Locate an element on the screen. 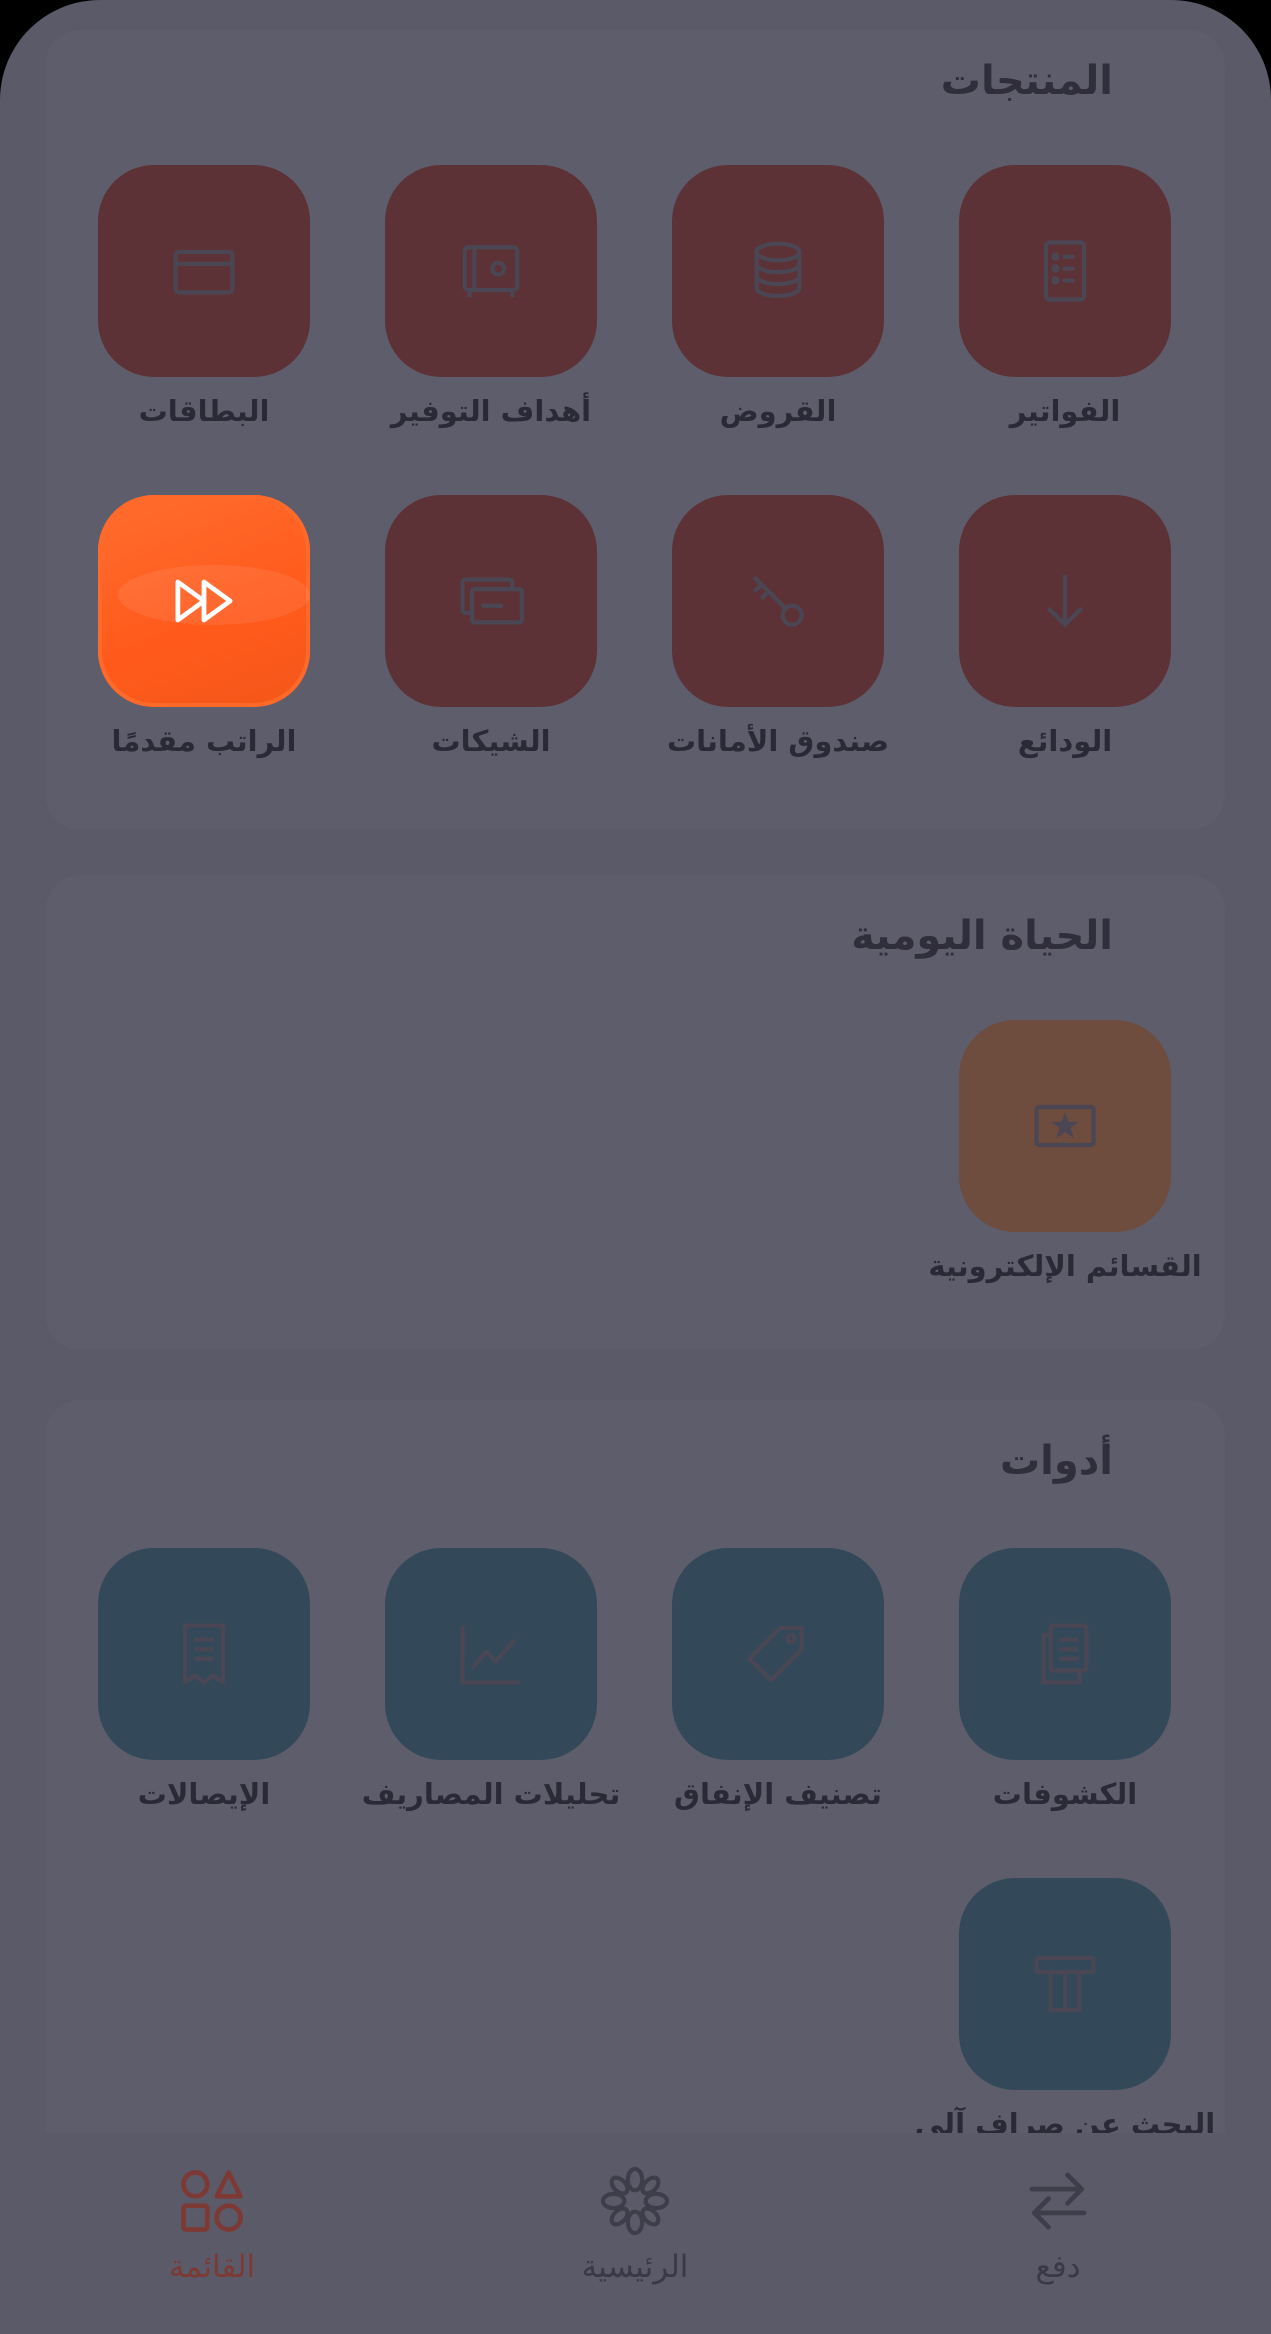  atm-icon is located at coordinates (1065, 1984).